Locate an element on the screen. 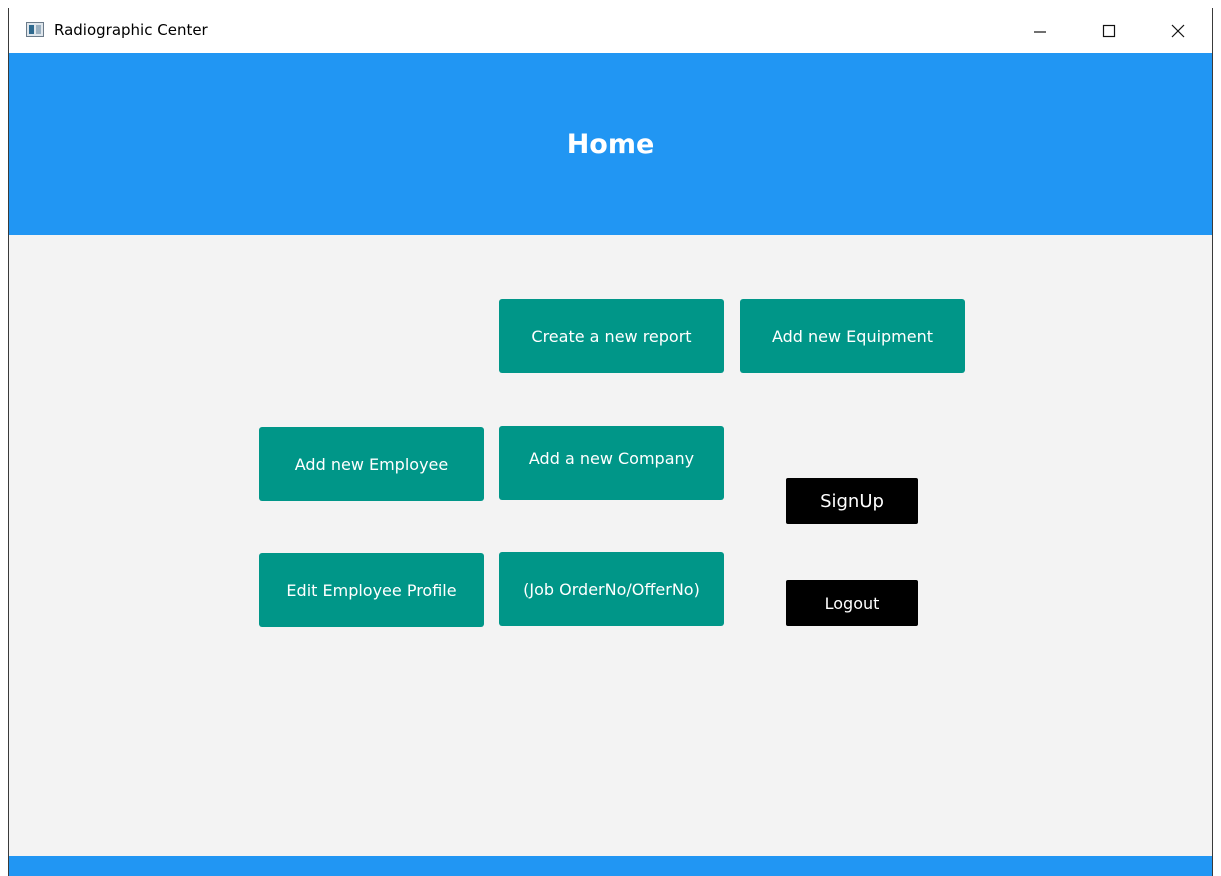 The height and width of the screenshot is (876, 1221). job-order-button: (Job OrderNo/OfferNo) is located at coordinates (611, 589).